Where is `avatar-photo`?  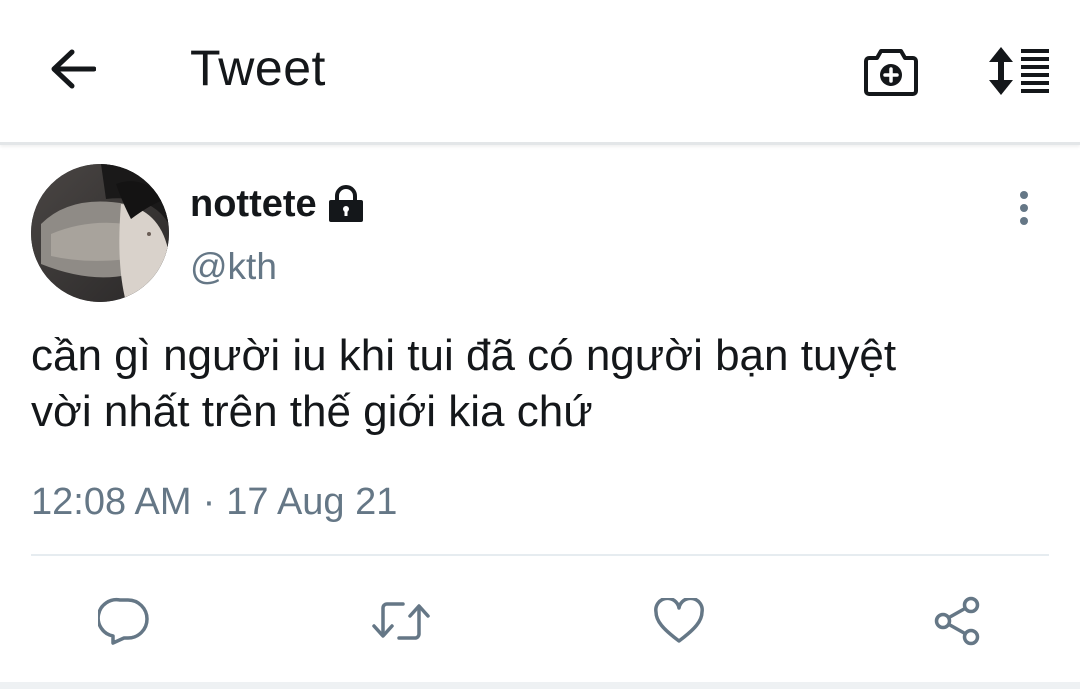 avatar-photo is located at coordinates (100, 233).